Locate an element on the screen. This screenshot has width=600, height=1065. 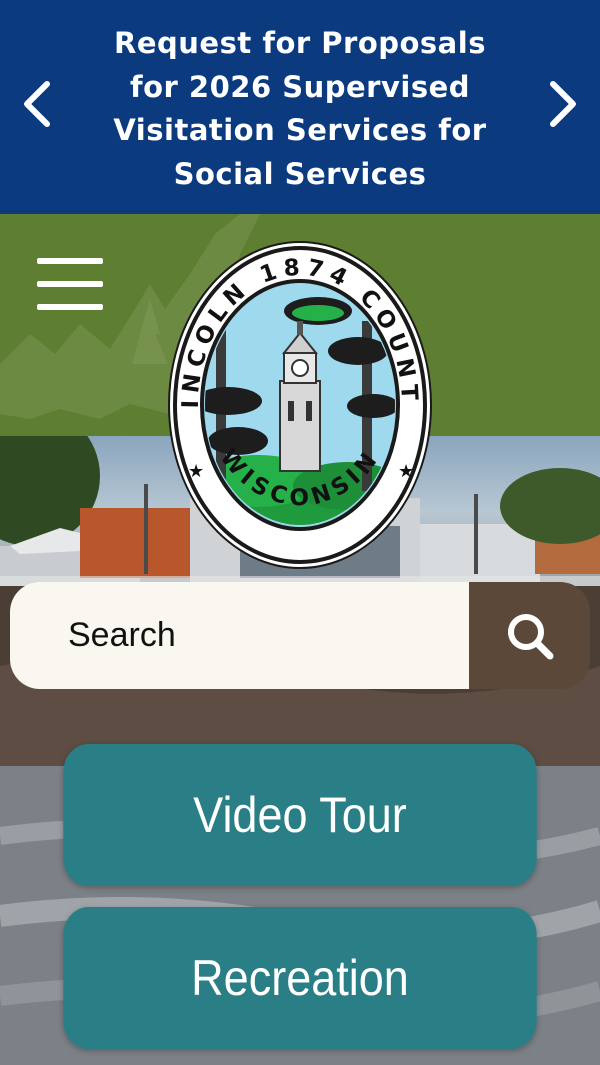
hamburger-menu-icon is located at coordinates (70, 284).